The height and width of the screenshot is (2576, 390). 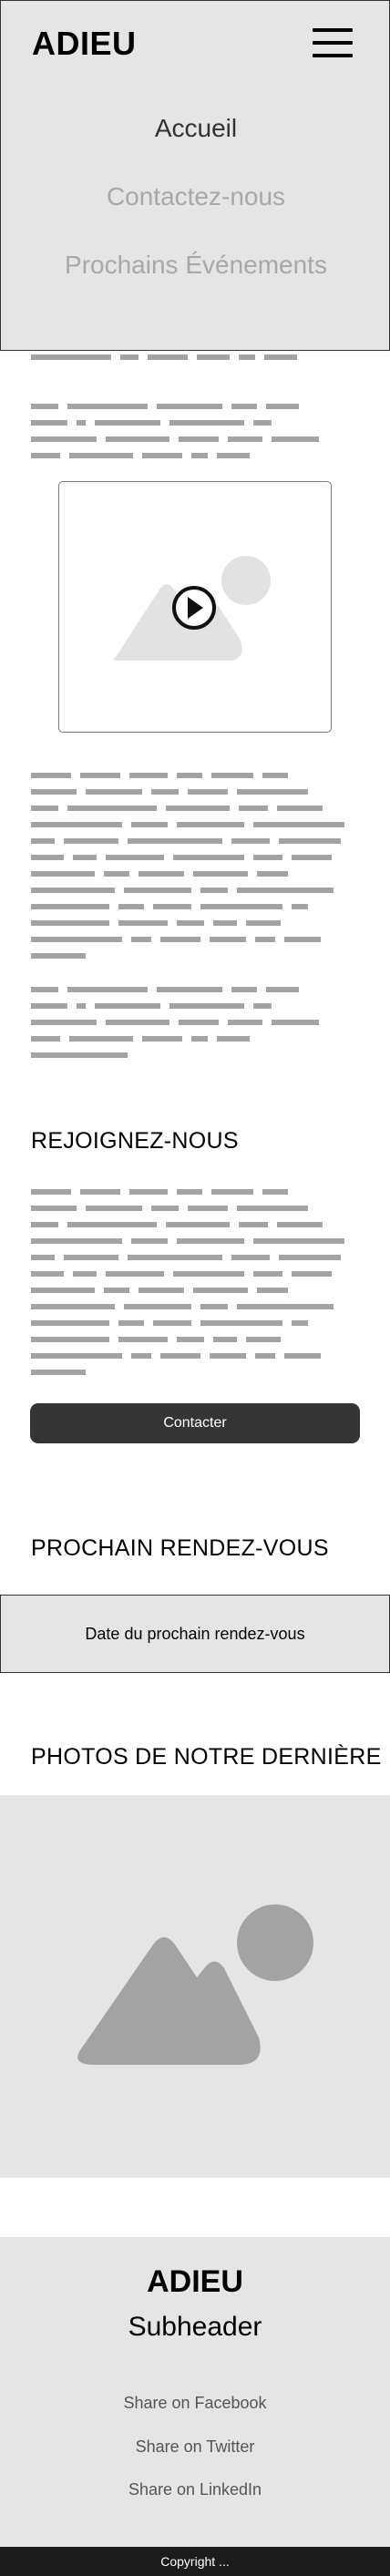 I want to click on join-text-placeholder, so click(x=195, y=1288).